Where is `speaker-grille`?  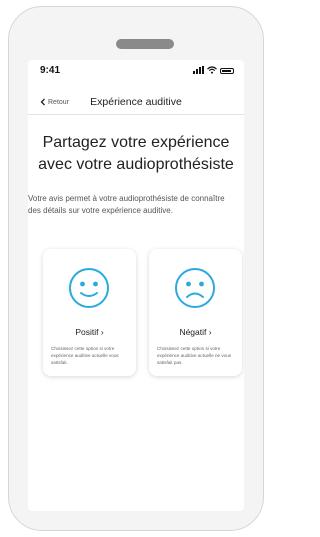 speaker-grille is located at coordinates (145, 44).